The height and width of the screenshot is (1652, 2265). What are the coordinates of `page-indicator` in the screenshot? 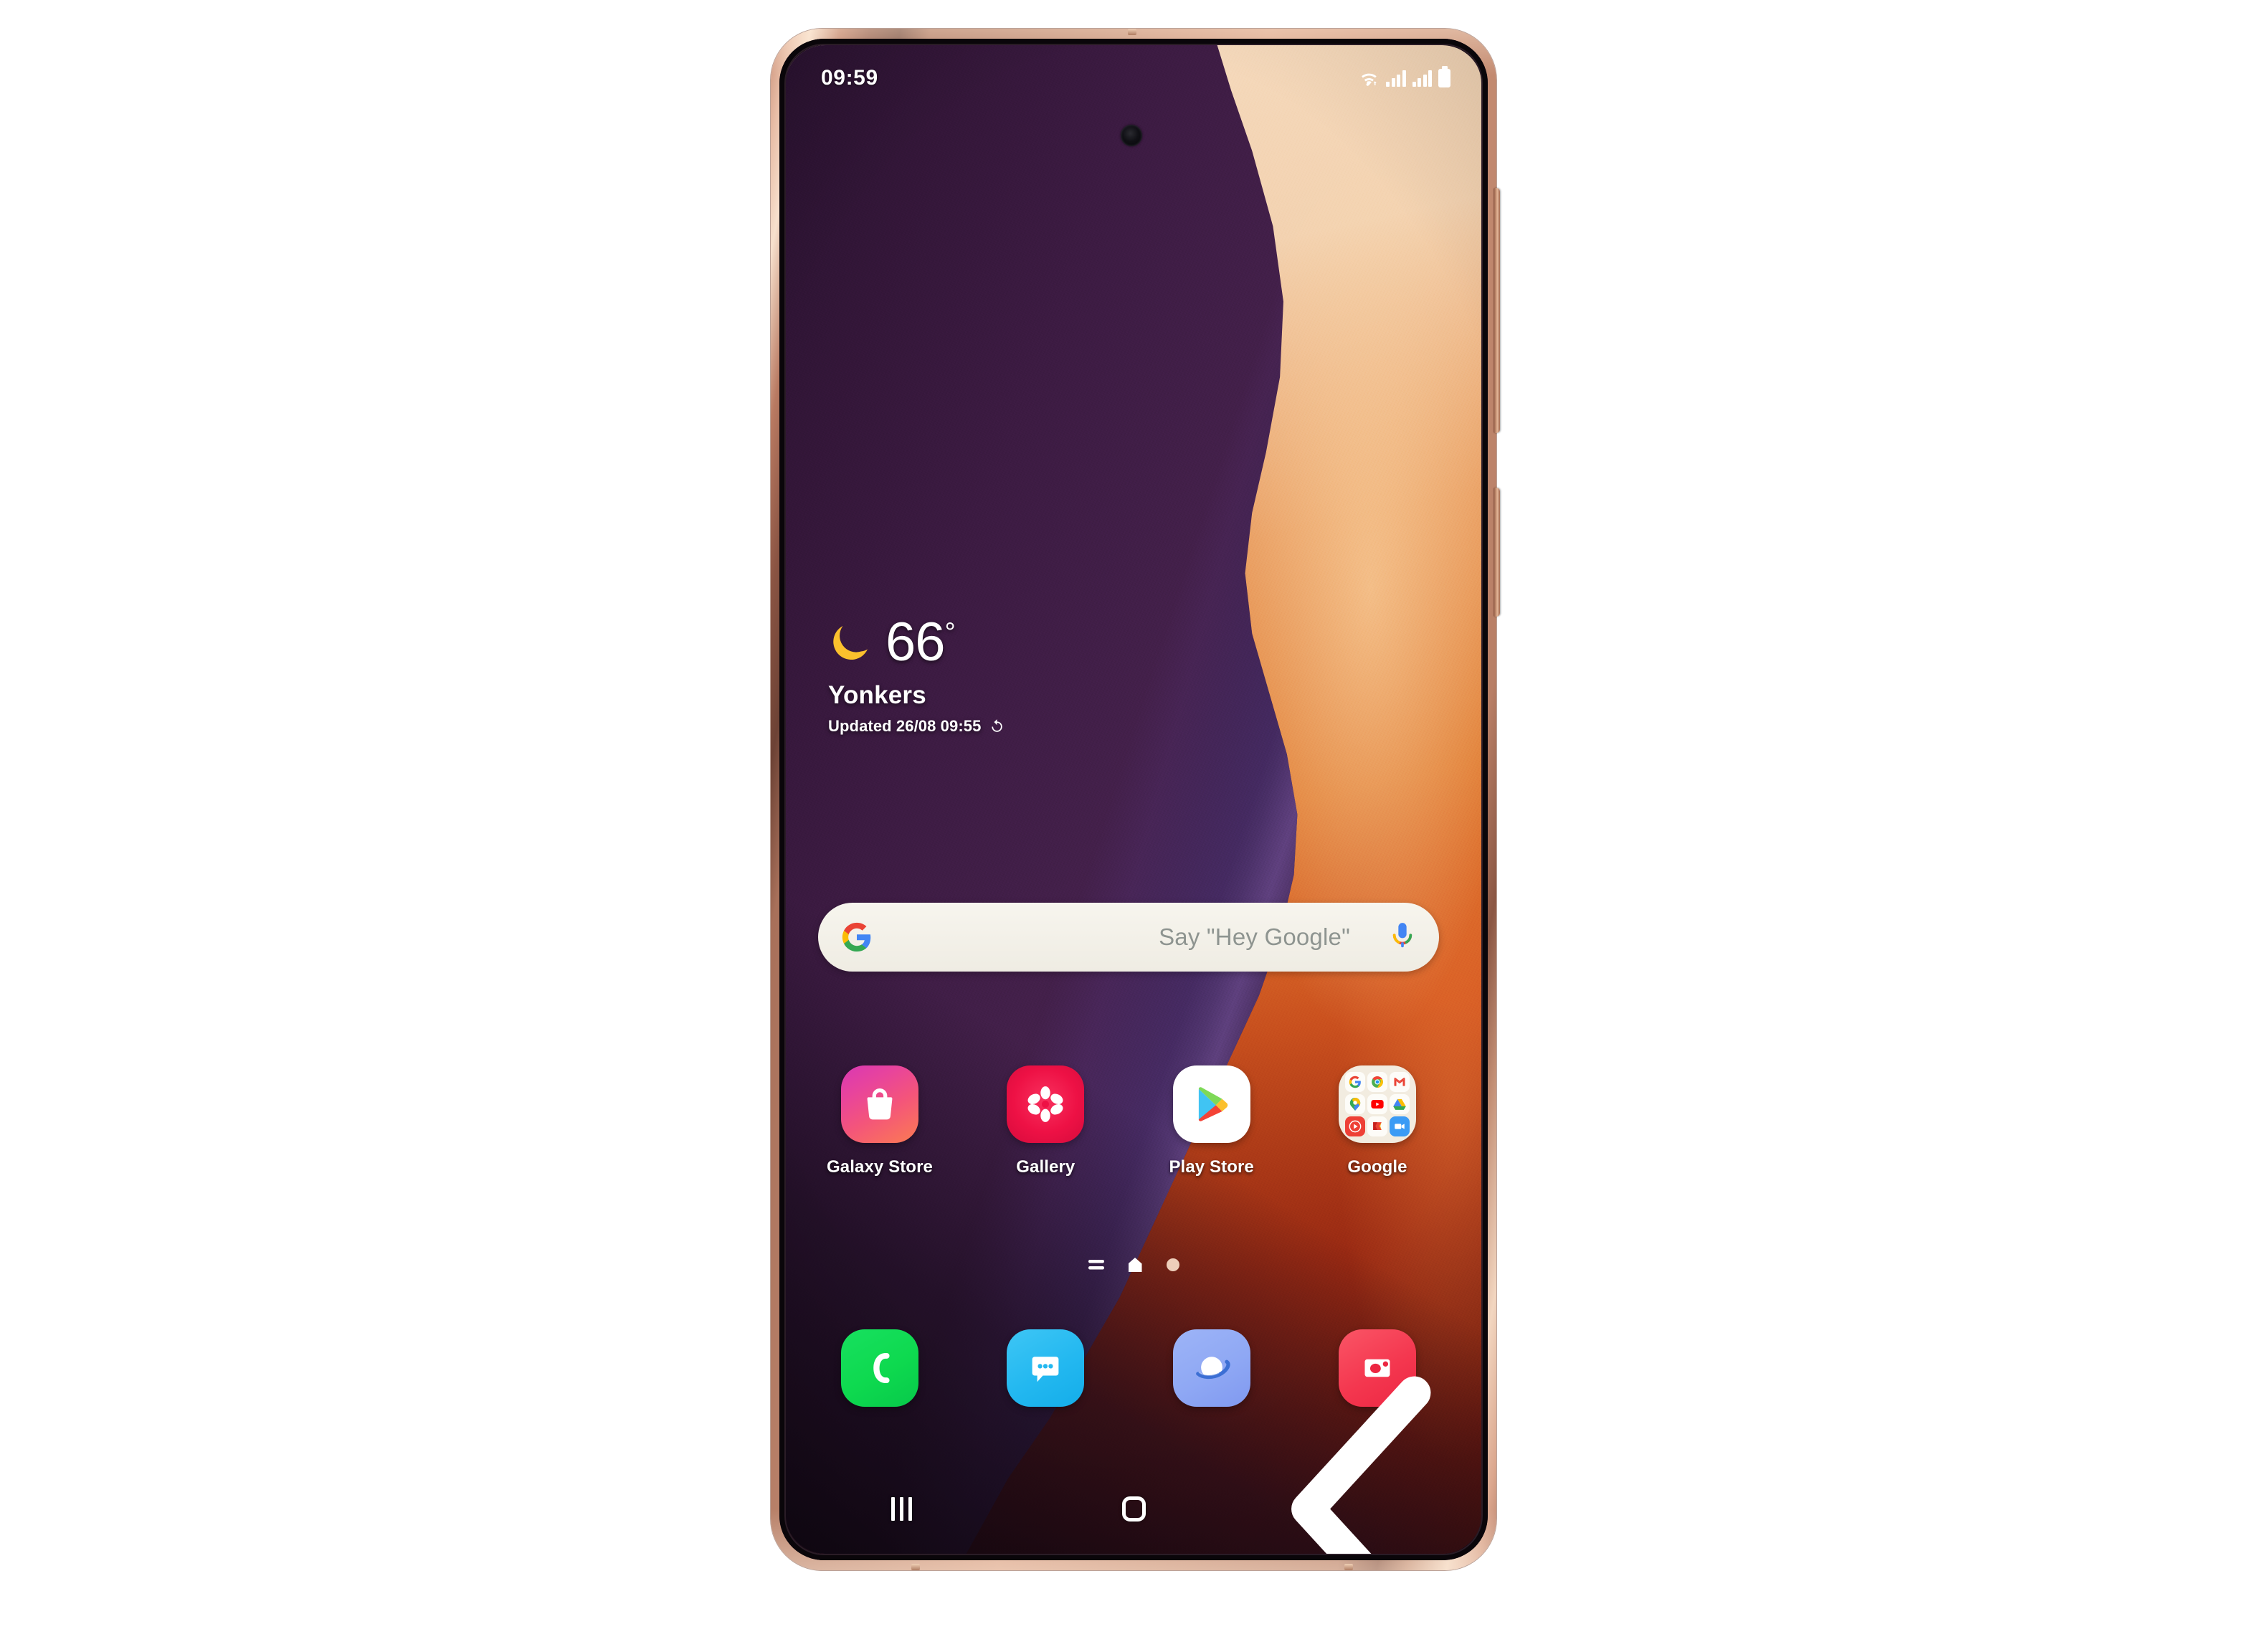 It's located at (1133, 1265).